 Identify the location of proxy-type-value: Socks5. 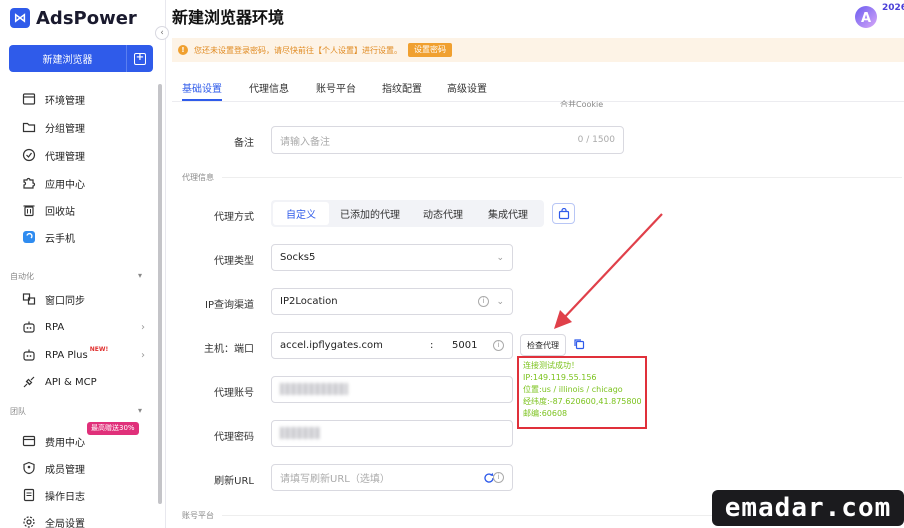
(298, 257).